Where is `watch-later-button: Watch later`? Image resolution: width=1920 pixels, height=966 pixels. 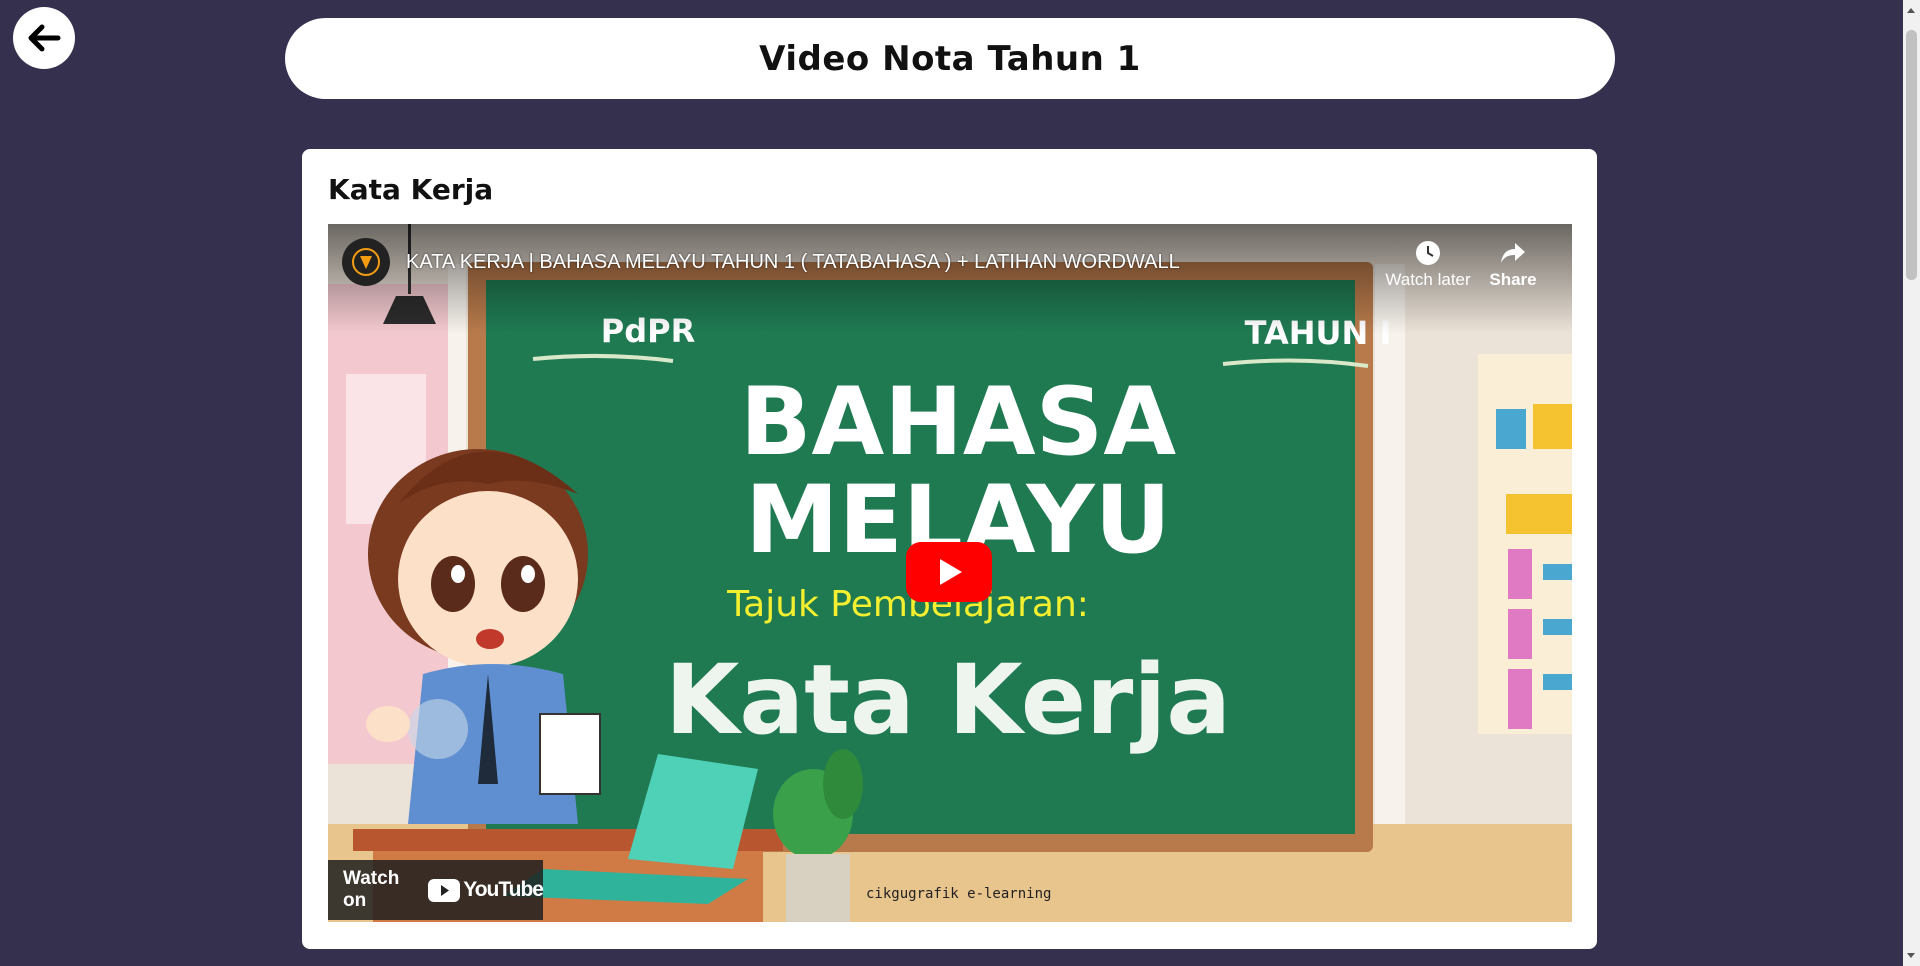
watch-later-button: Watch later is located at coordinates (1428, 265).